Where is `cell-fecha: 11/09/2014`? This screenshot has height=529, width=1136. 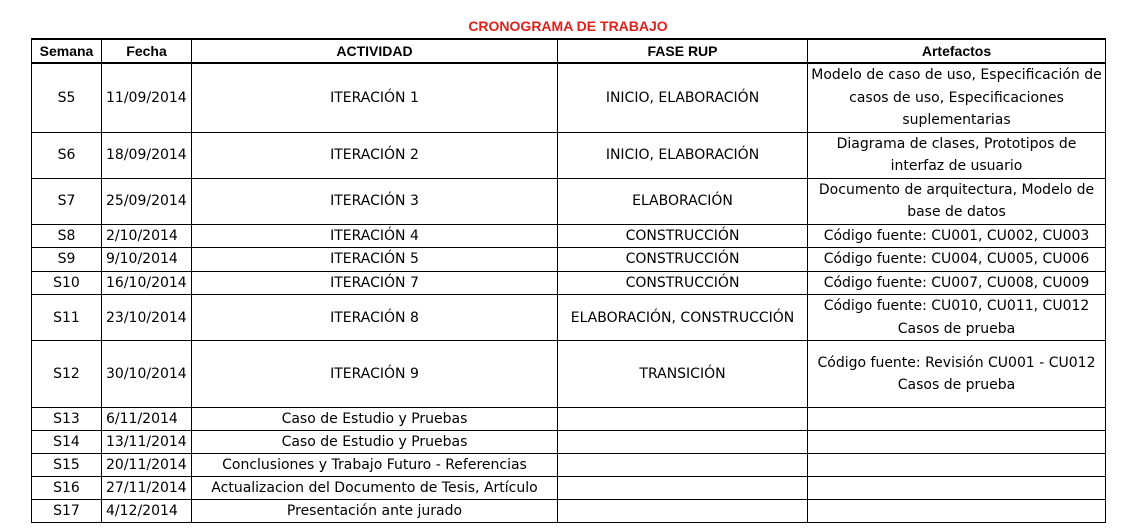
cell-fecha: 11/09/2014 is located at coordinates (146, 97).